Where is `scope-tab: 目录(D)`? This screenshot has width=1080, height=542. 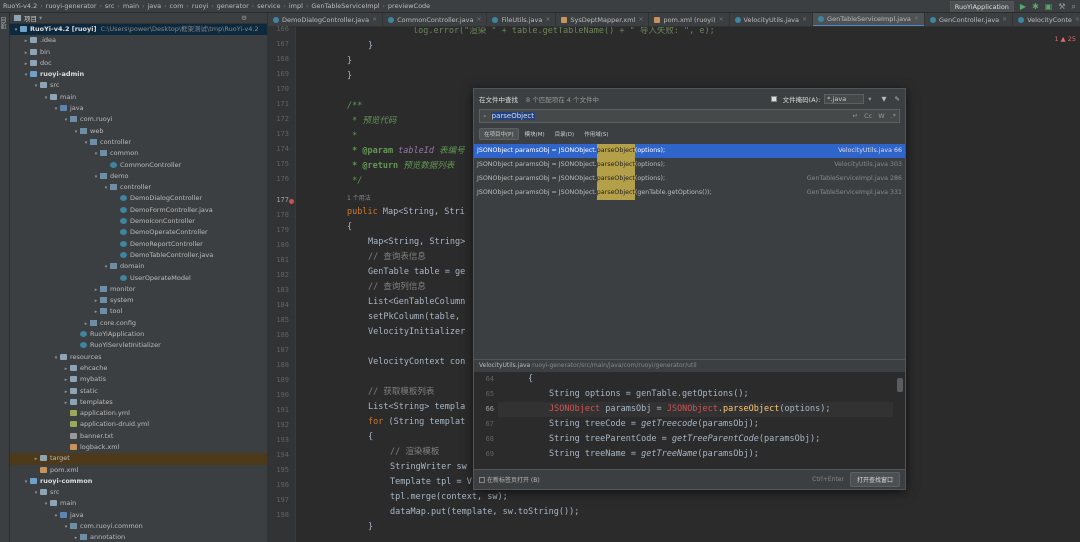
scope-tab: 目录(D) is located at coordinates (565, 134).